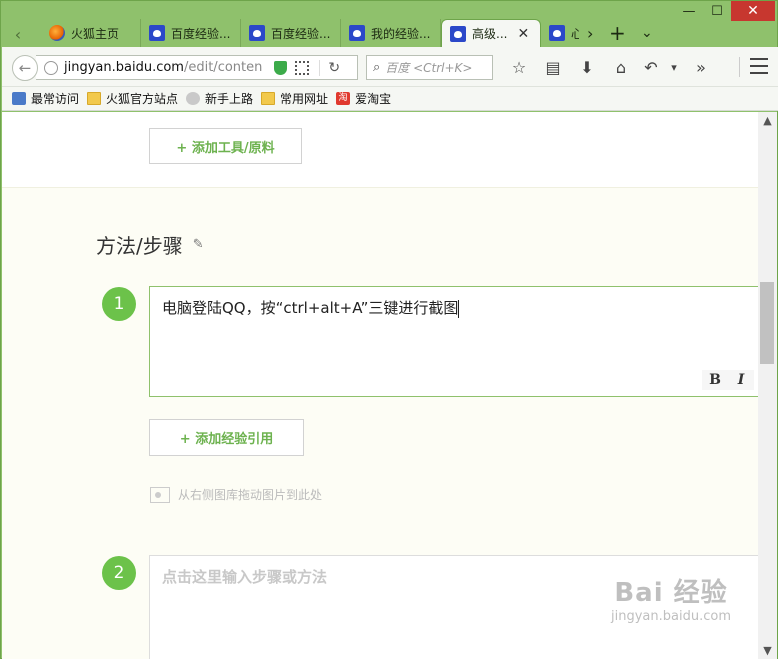 This screenshot has height=659, width=778. I want to click on scroll-down-arrow-icon: ▼, so click(767, 650).